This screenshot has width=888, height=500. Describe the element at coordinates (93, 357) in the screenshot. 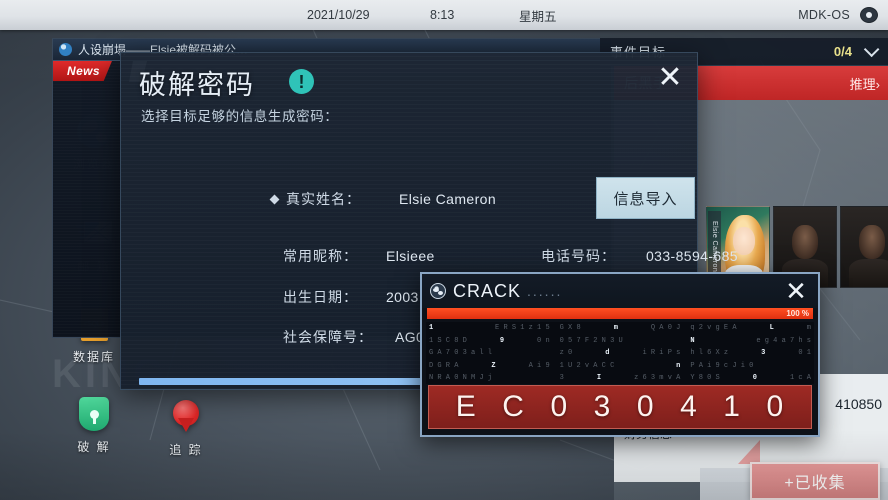

I see `desktop-icon-label: 数据库` at that location.